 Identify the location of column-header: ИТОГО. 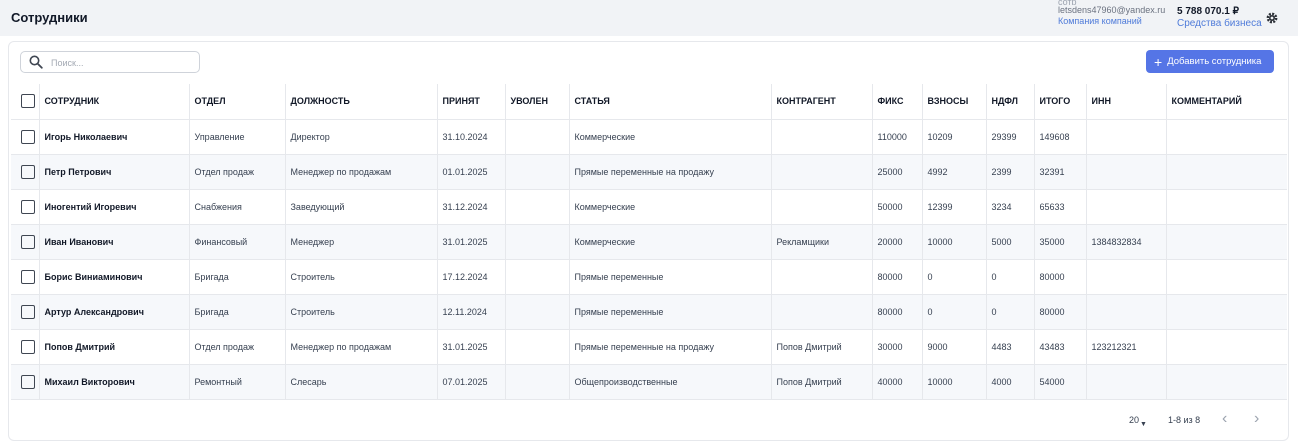
(1060, 102).